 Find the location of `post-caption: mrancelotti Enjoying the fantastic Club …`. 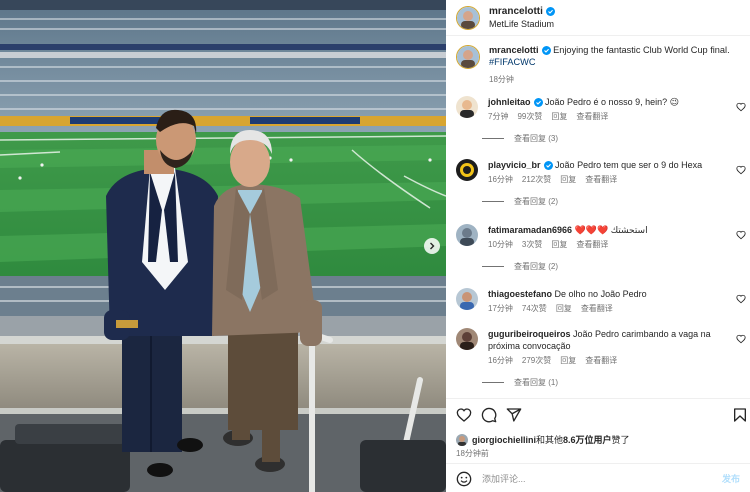

post-caption: mrancelotti Enjoying the fantastic Club … is located at coordinates (601, 65).